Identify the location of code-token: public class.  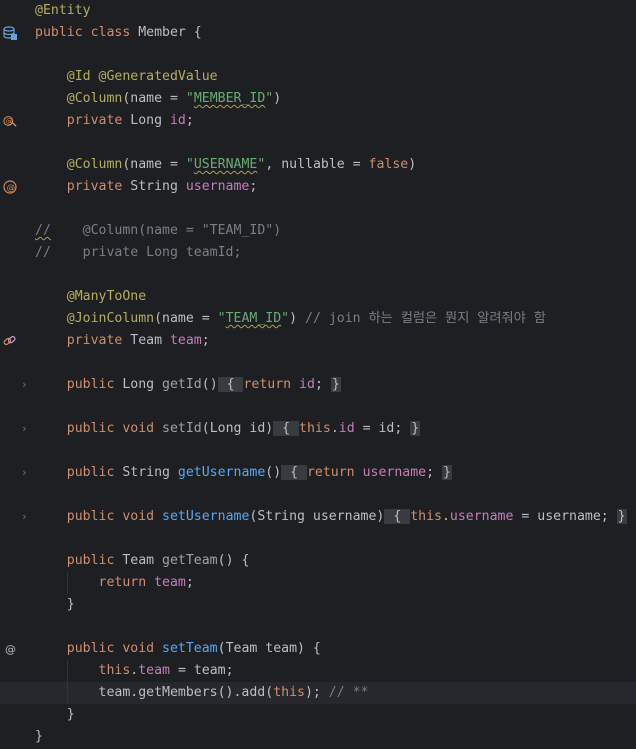
(87, 32).